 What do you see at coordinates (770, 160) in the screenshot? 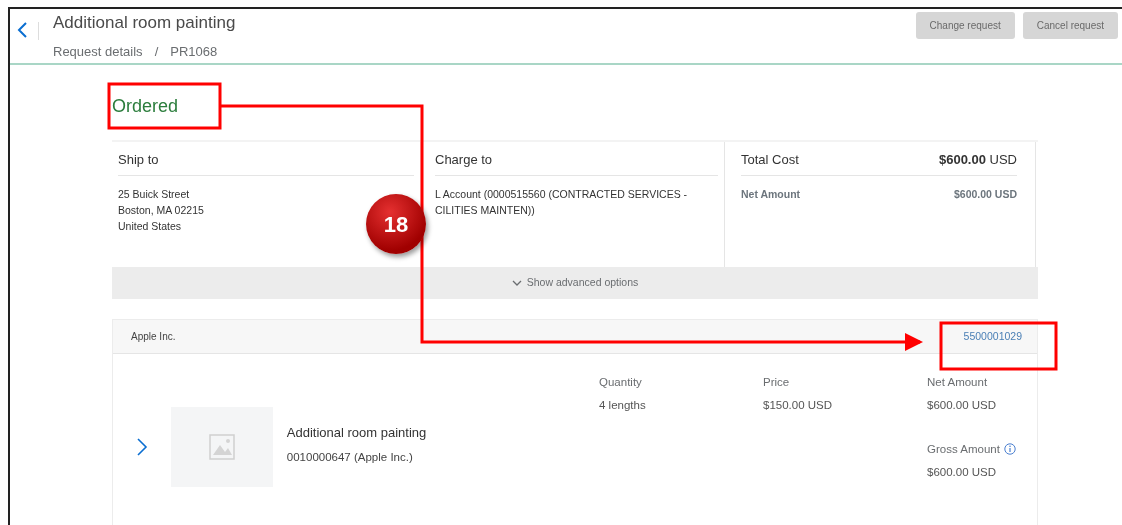
I see `total-cost-label: Total Cost` at bounding box center [770, 160].